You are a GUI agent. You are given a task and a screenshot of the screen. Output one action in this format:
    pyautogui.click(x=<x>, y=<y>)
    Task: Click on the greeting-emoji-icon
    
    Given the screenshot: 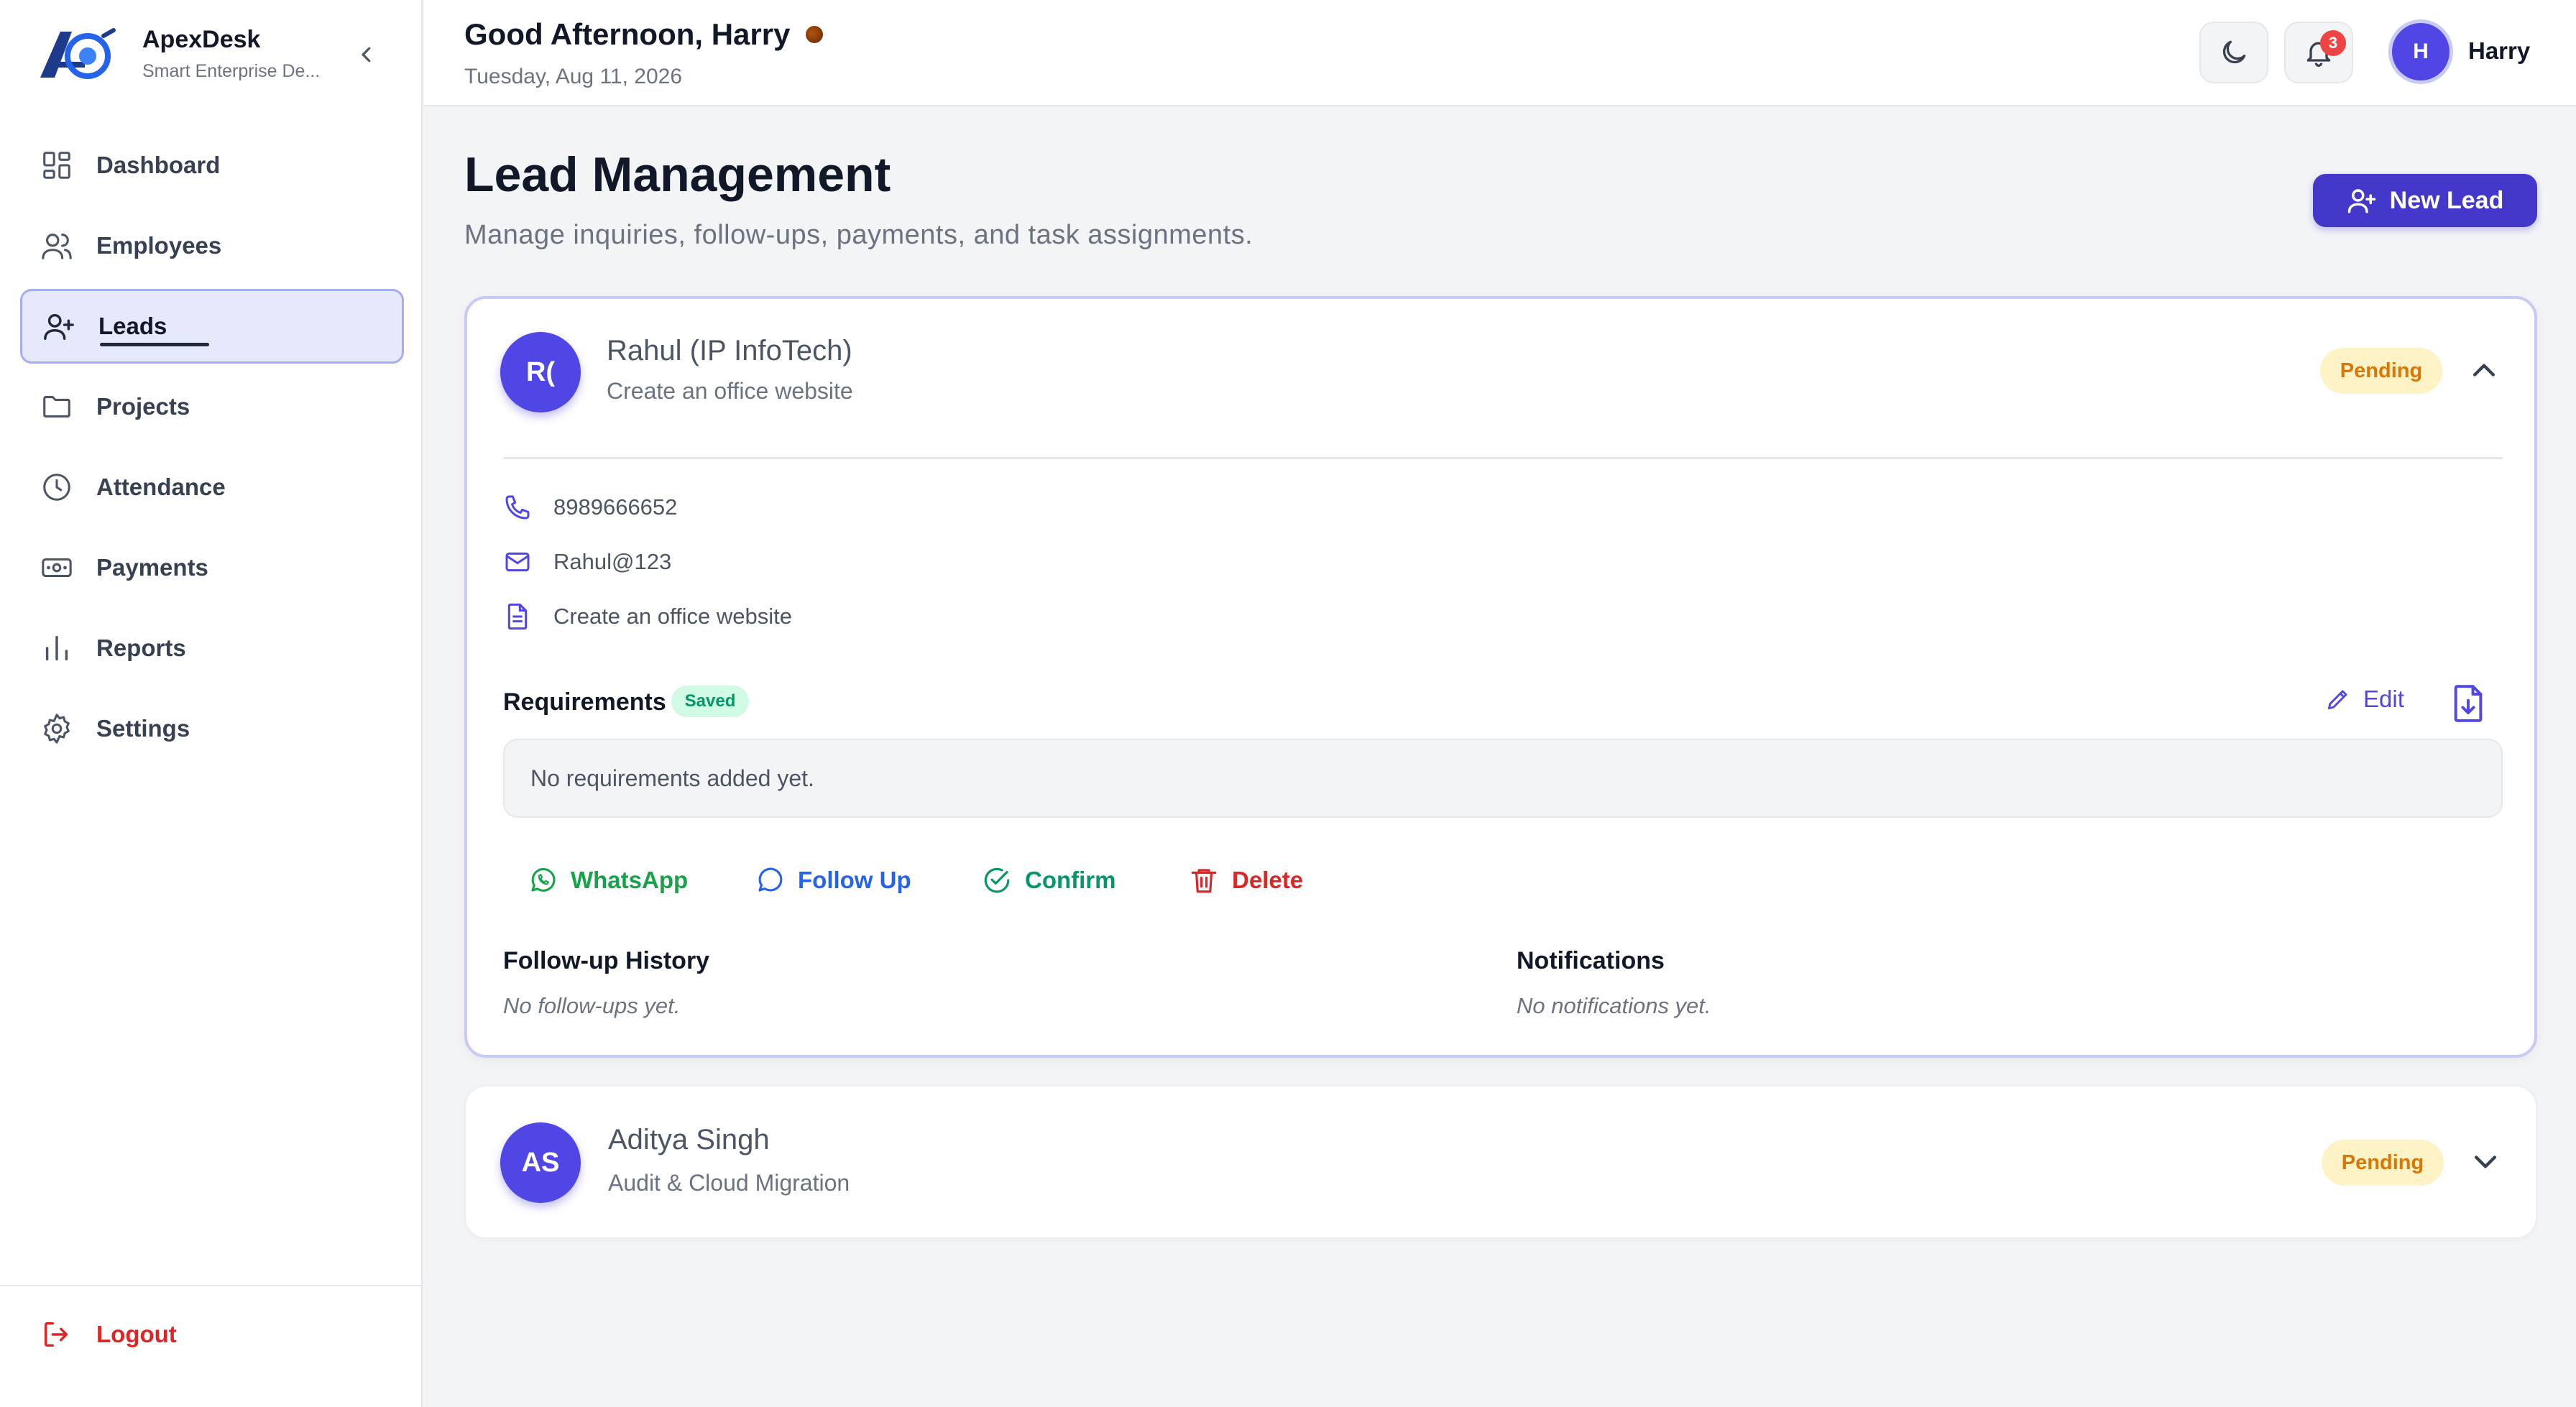 What is the action you would take?
    pyautogui.click(x=815, y=34)
    